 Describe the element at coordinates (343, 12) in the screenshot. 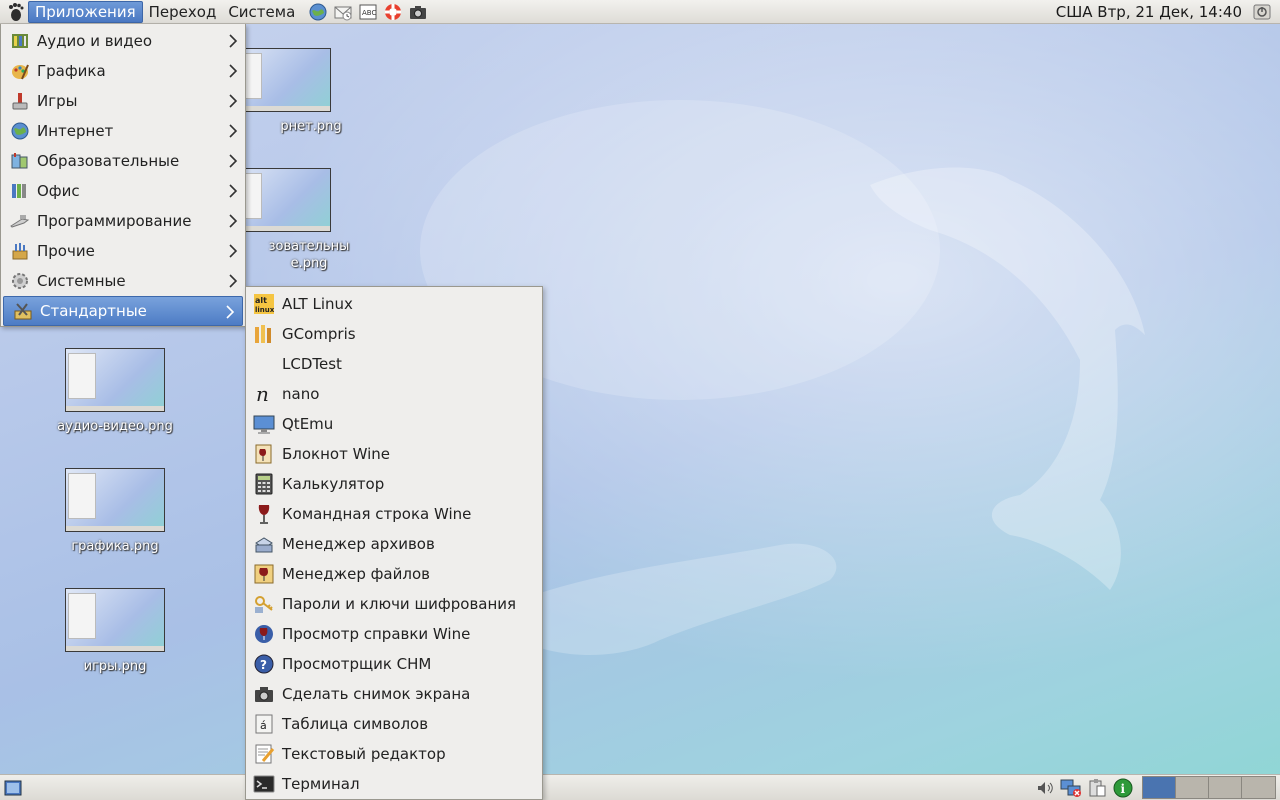

I see `mail-icon` at that location.